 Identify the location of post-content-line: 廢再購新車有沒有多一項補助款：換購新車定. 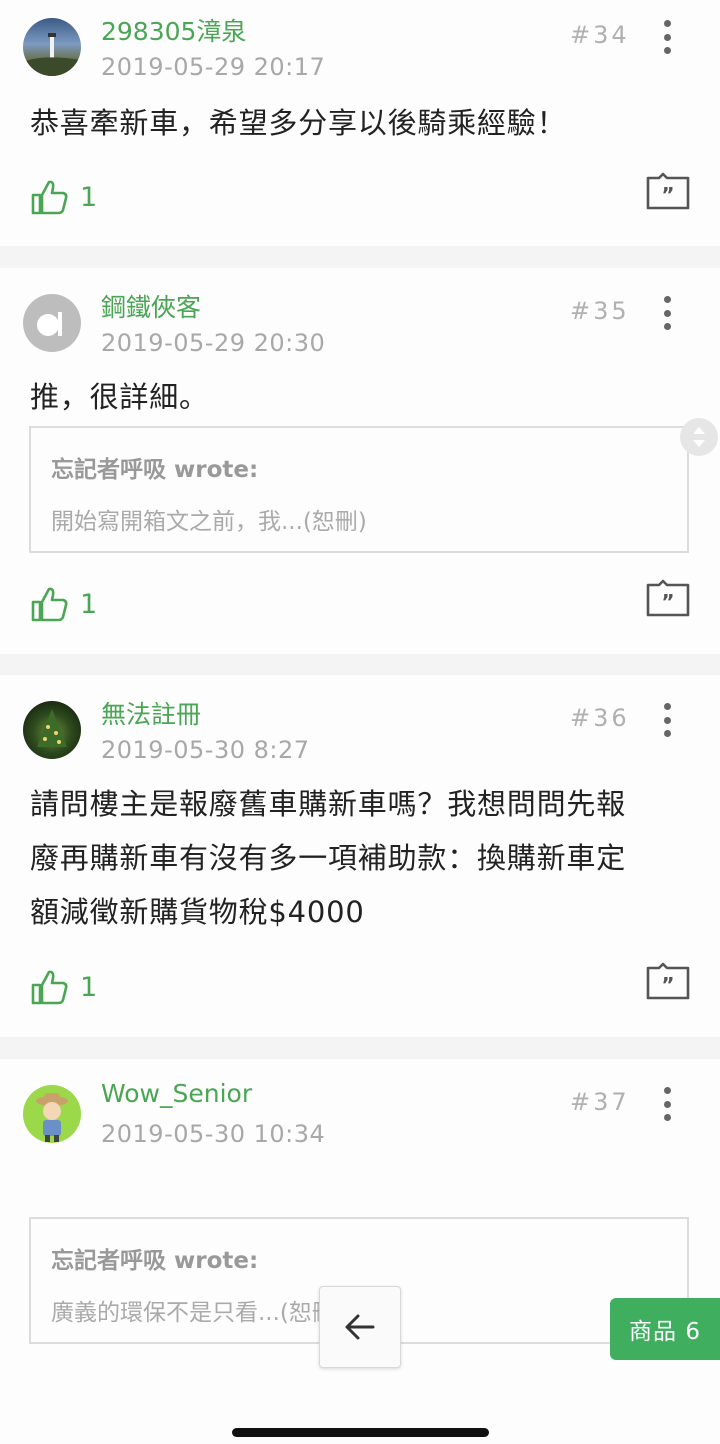
(328, 858).